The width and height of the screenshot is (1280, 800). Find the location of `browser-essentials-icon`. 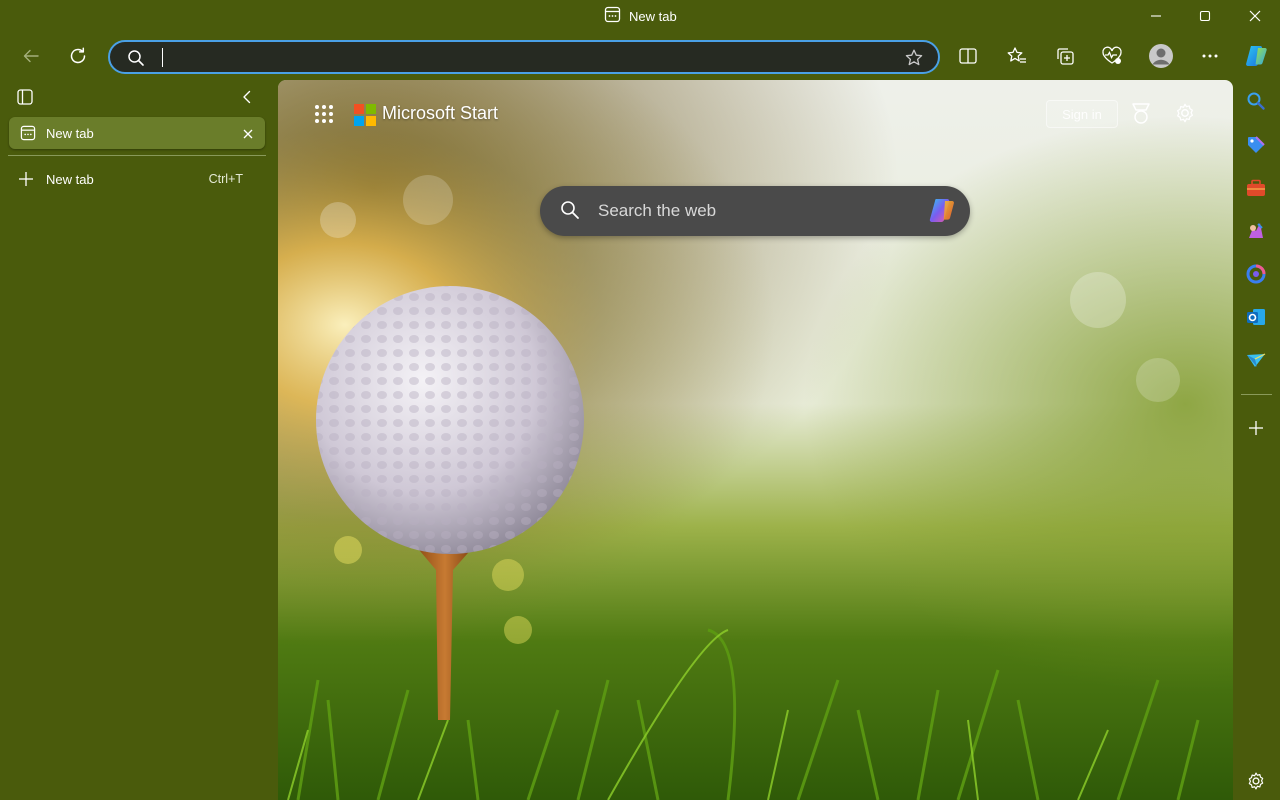

browser-essentials-icon is located at coordinates (1112, 55).